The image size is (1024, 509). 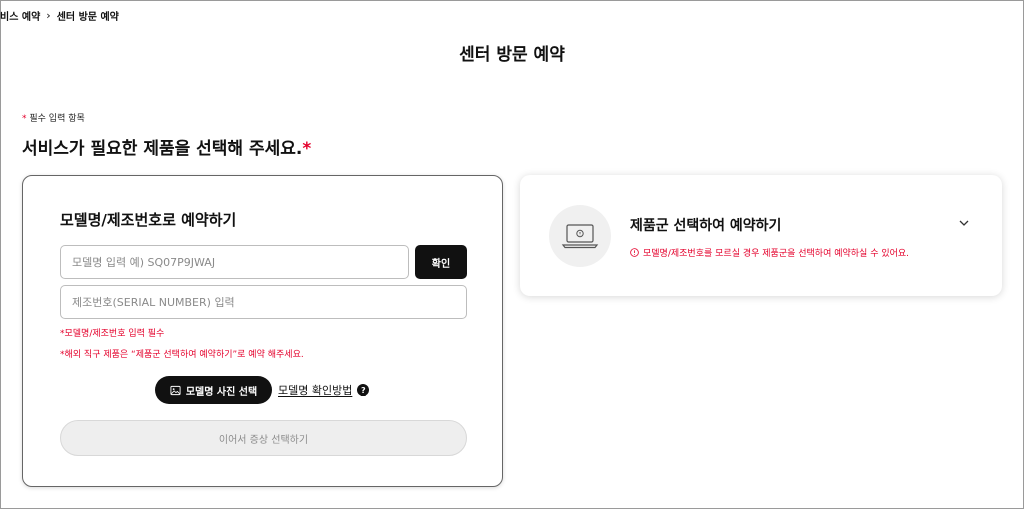 I want to click on image-icon, so click(x=175, y=390).